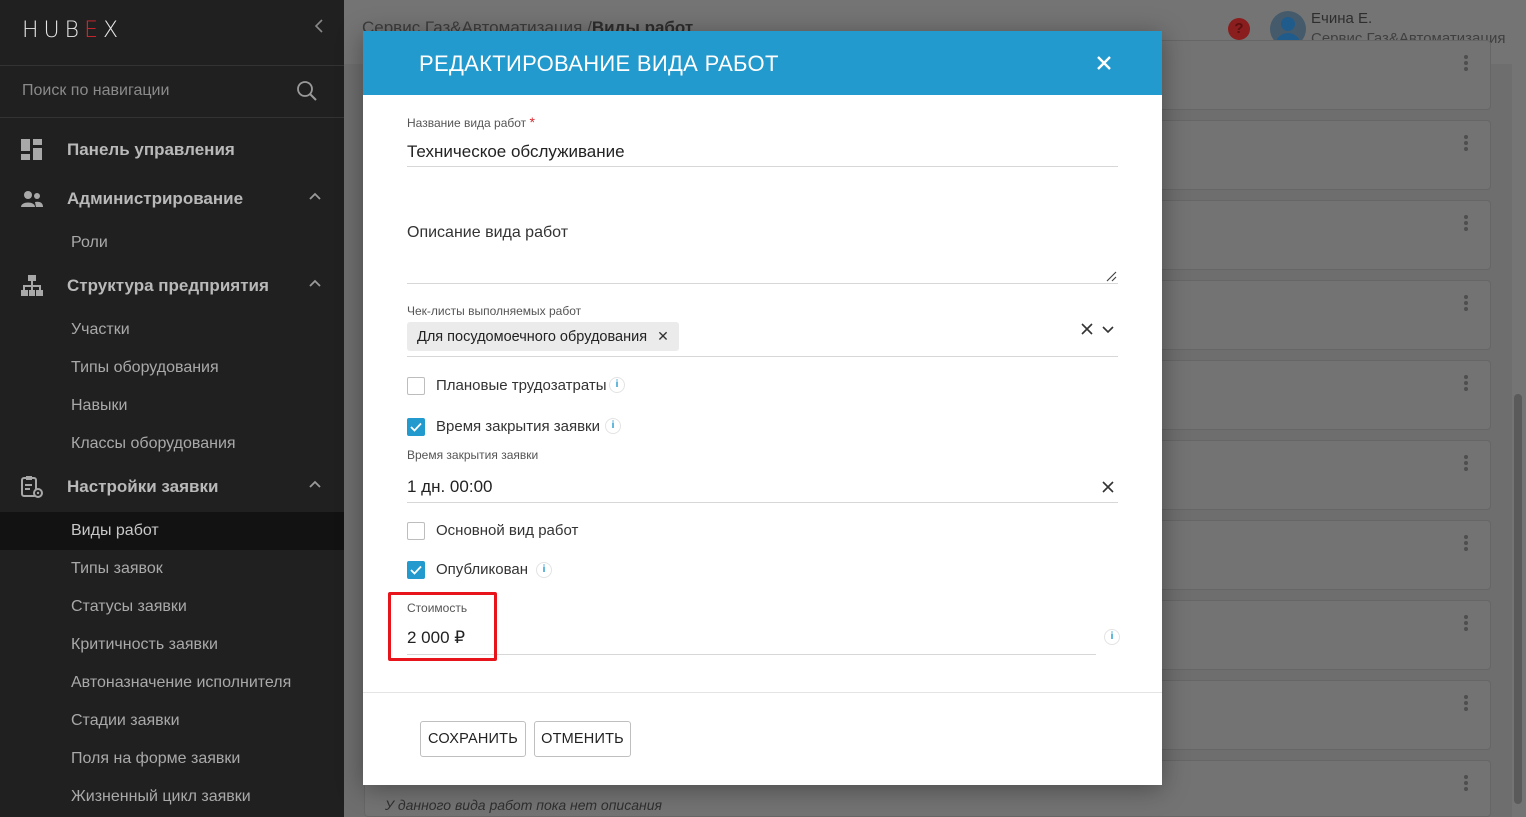 The image size is (1526, 817). Describe the element at coordinates (95, 91) in the screenshot. I see `nav-search-input: Поиск по навигации` at that location.